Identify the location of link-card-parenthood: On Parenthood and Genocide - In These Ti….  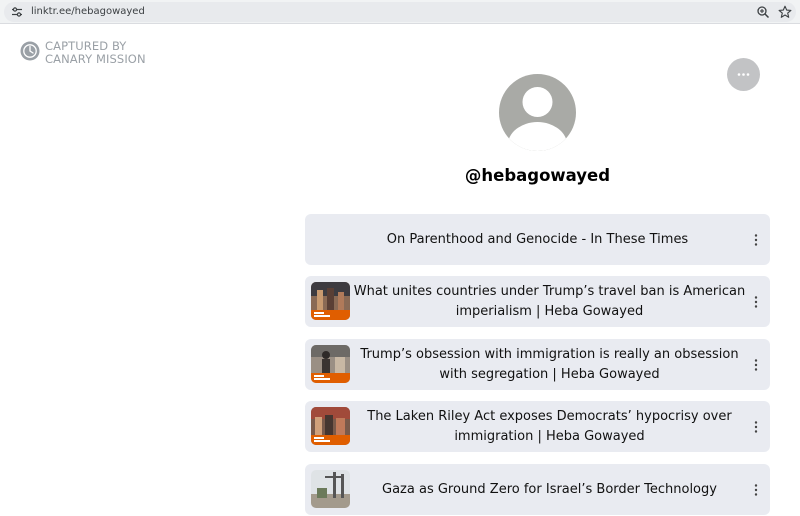
(537, 239).